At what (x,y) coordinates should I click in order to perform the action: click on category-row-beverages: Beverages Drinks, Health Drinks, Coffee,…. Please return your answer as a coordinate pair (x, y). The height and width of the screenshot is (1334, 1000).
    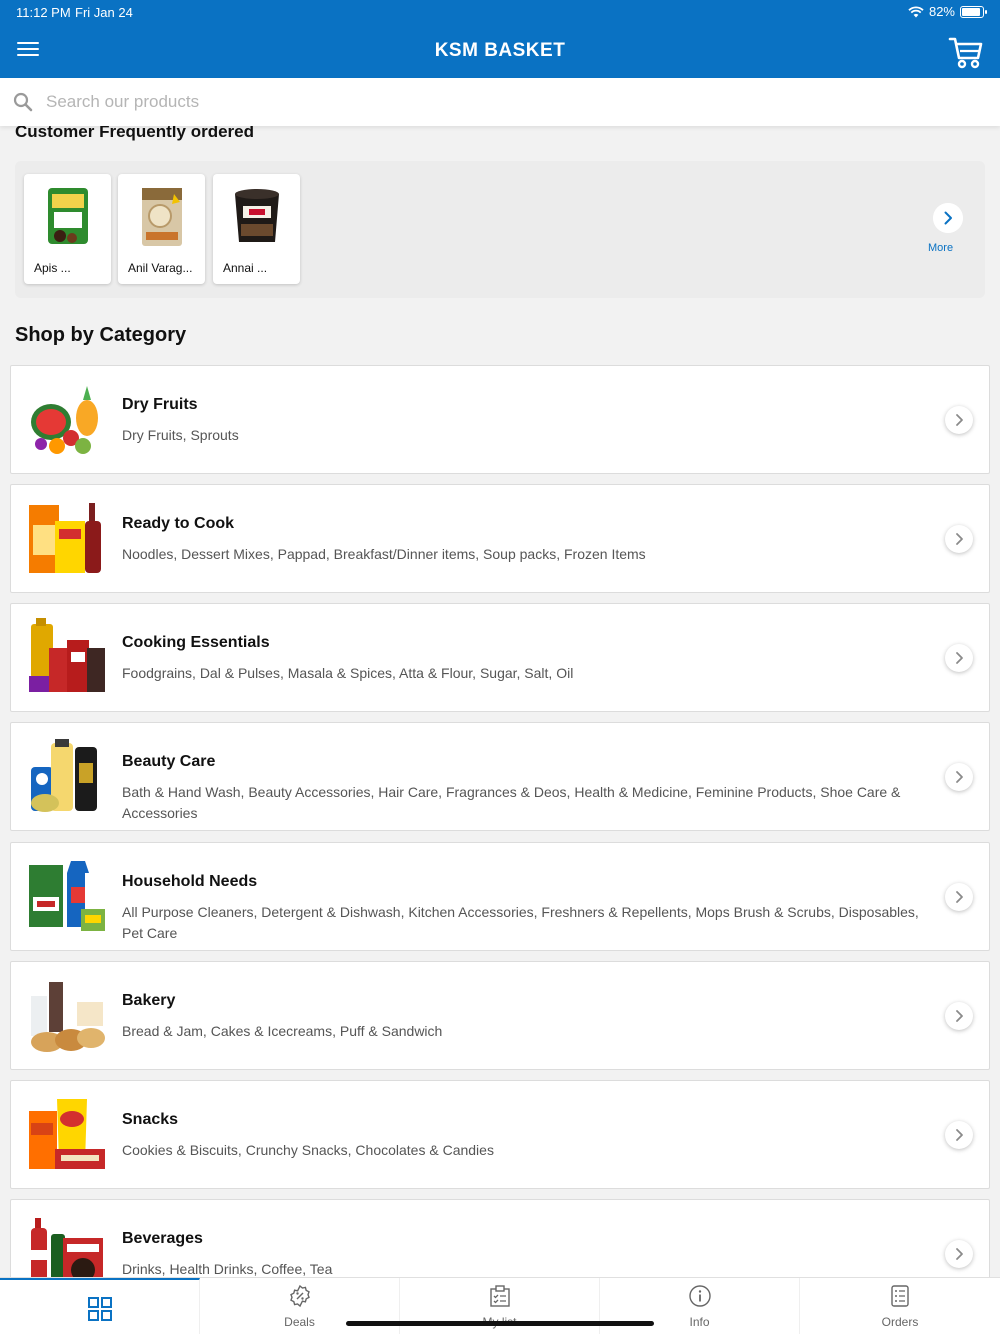
    Looking at the image, I should click on (500, 1238).